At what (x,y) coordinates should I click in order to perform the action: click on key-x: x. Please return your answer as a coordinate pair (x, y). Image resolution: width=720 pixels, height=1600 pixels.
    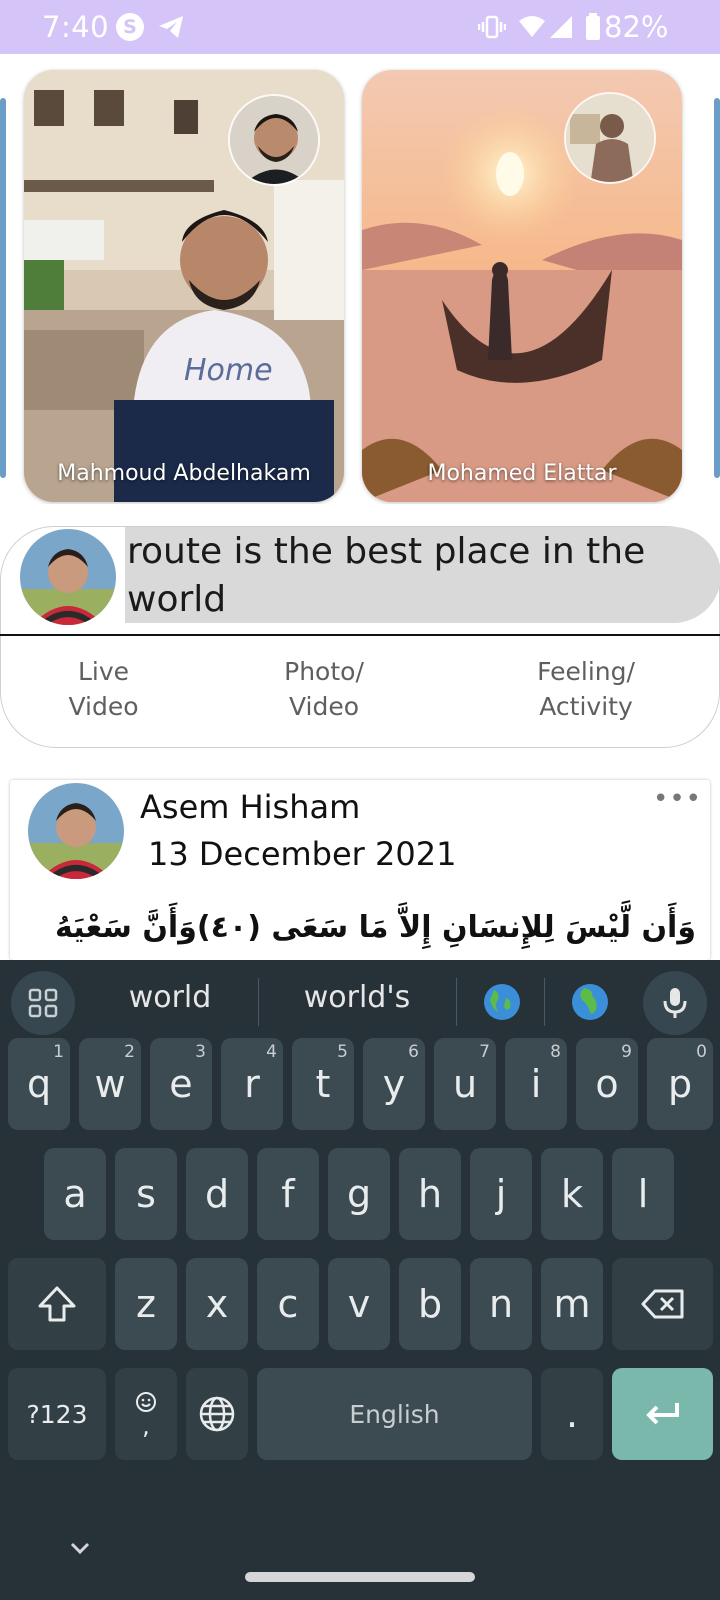
    Looking at the image, I should click on (217, 1304).